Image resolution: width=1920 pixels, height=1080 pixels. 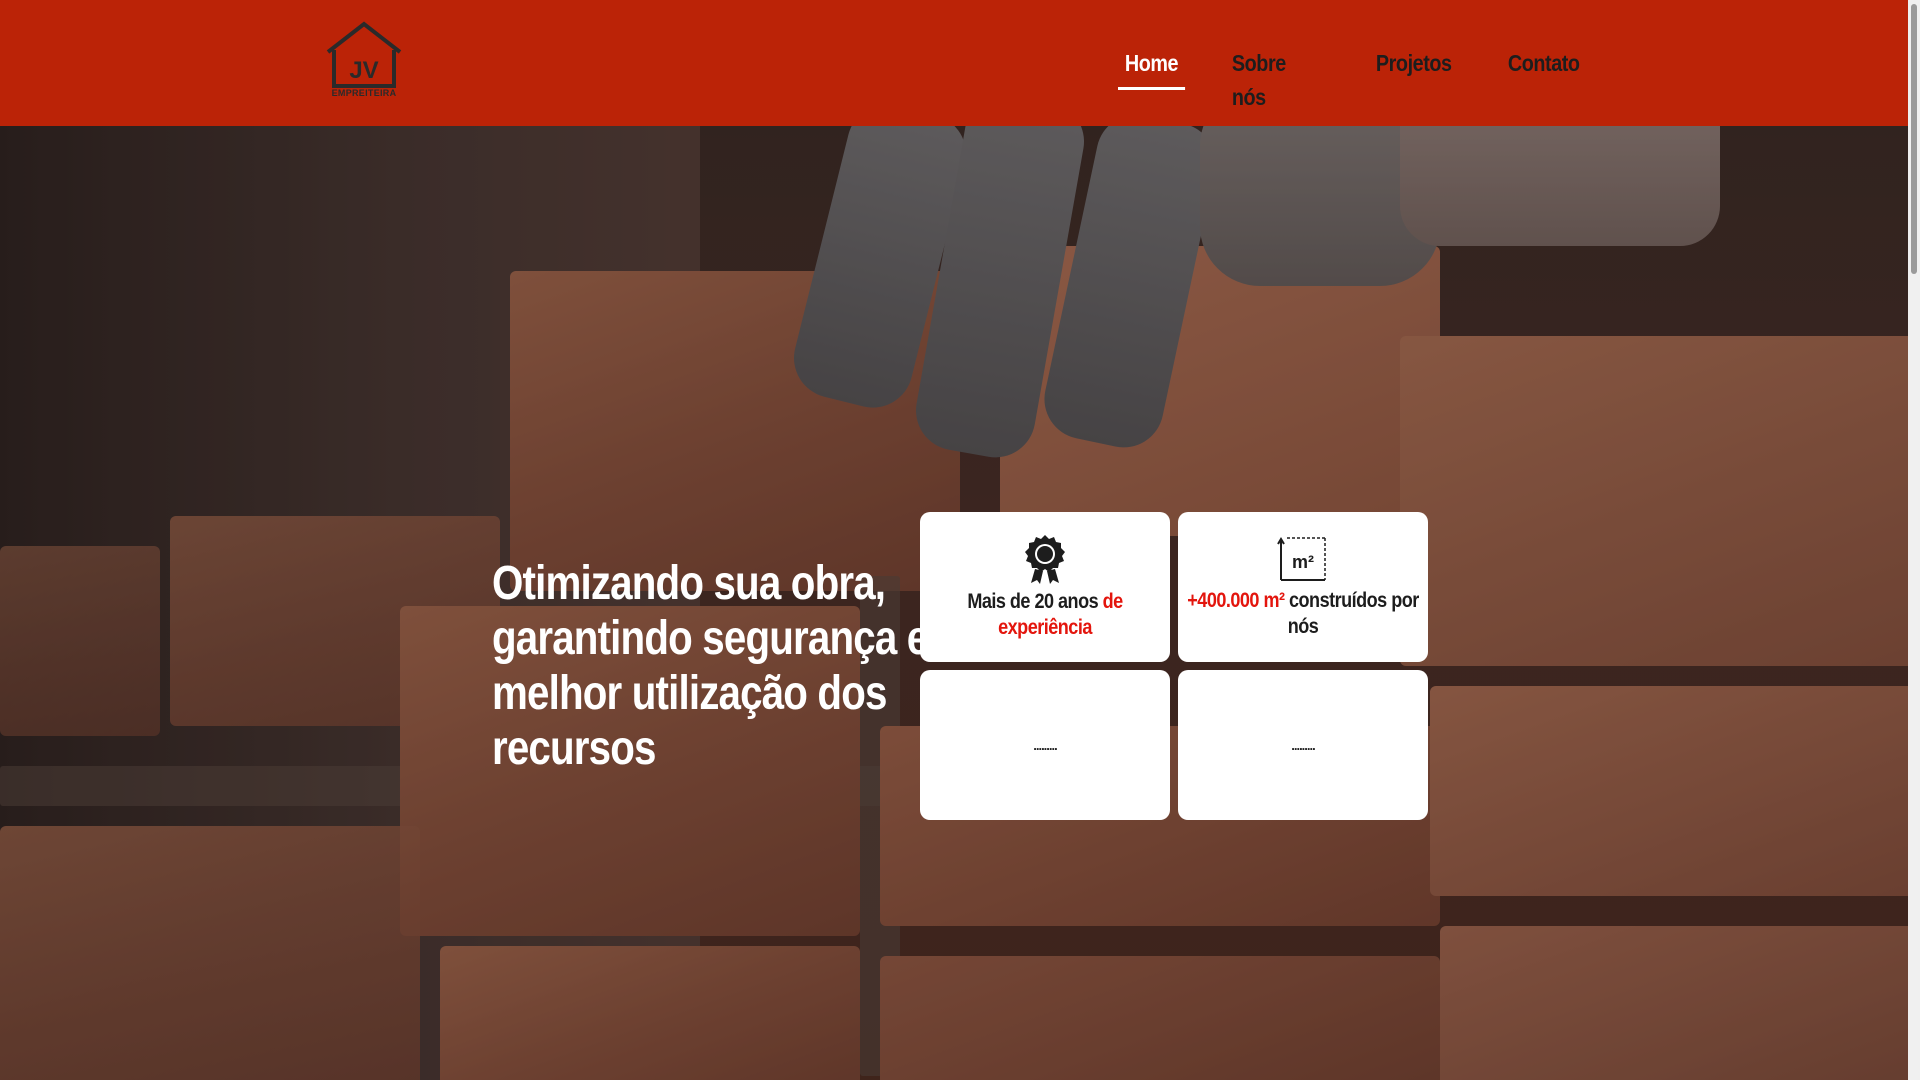 I want to click on nav-contato: Contato, so click(x=1543, y=68).